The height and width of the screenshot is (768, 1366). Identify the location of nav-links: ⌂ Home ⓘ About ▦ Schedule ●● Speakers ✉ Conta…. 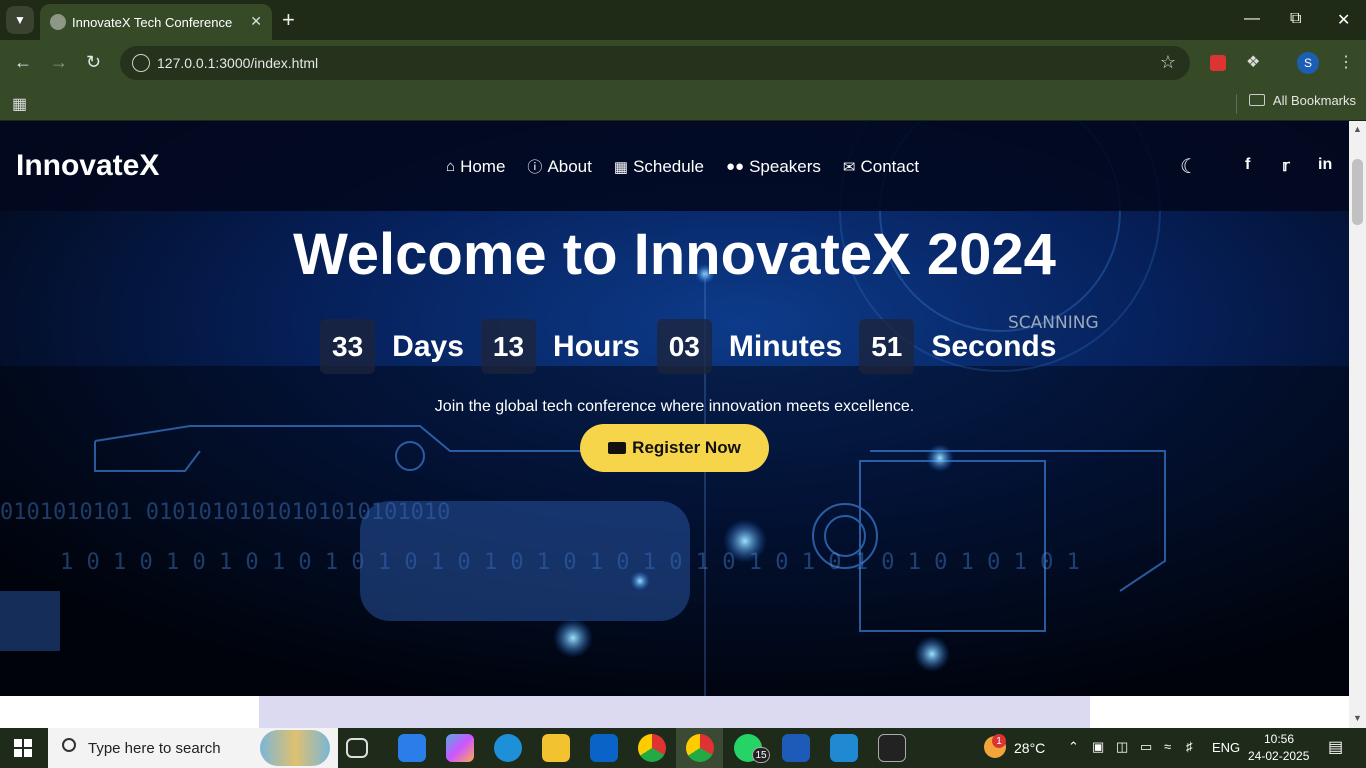
(693, 166).